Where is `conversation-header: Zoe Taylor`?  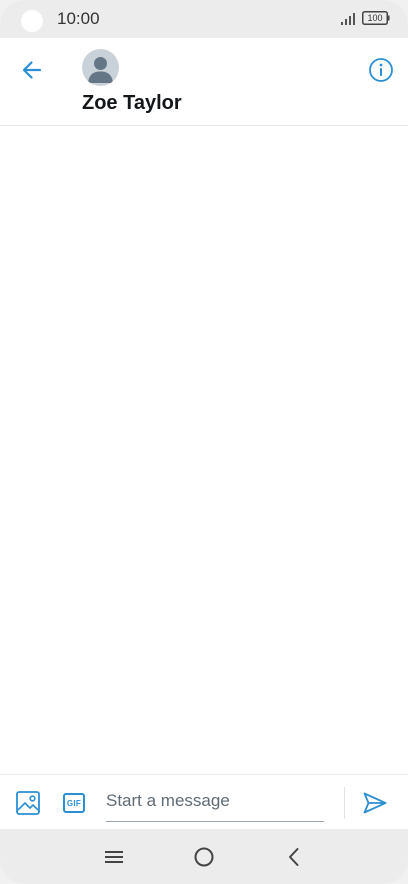 conversation-header: Zoe Taylor is located at coordinates (204, 82).